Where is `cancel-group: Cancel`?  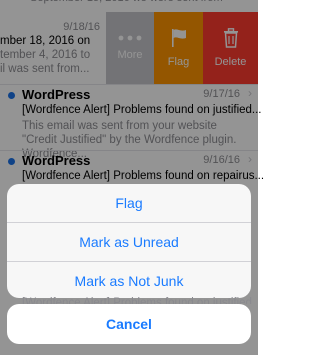 cancel-group: Cancel is located at coordinates (129, 324).